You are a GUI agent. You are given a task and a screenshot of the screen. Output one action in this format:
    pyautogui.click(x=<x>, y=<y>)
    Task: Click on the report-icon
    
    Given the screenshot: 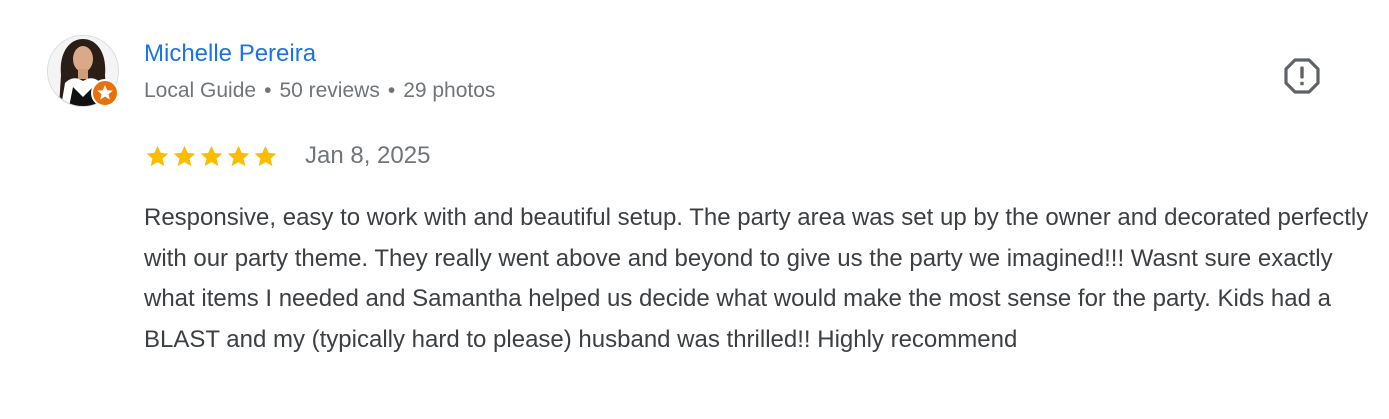 What is the action you would take?
    pyautogui.click(x=1302, y=76)
    